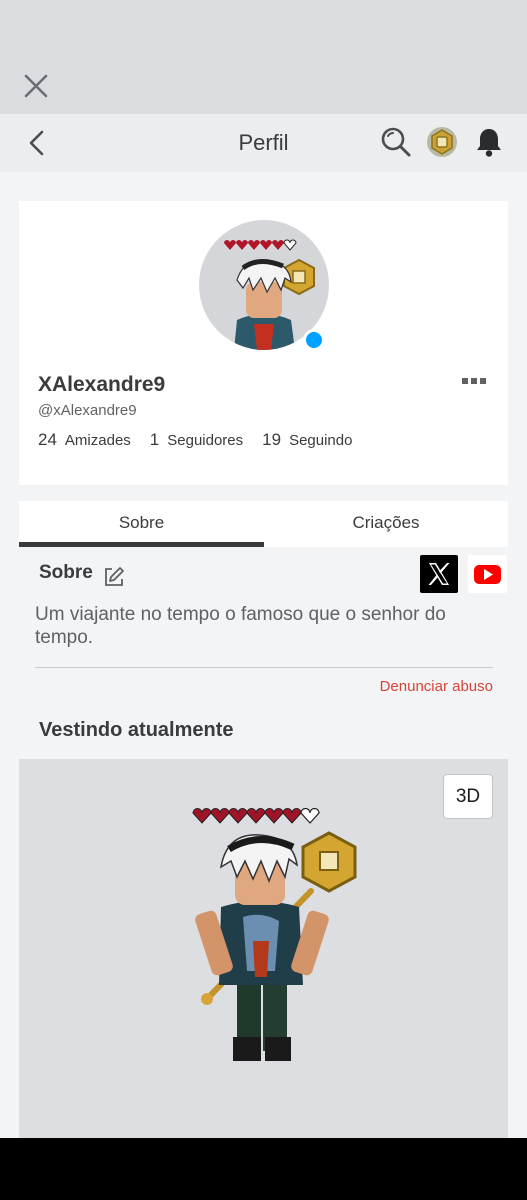 The width and height of the screenshot is (527, 1200). I want to click on edit-icon, so click(114, 577).